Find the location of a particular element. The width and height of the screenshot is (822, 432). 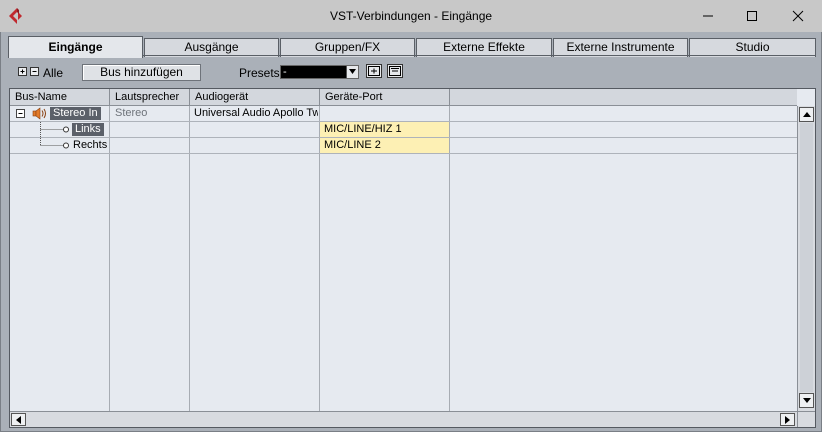

horizontal-scrollbar is located at coordinates (403, 419).